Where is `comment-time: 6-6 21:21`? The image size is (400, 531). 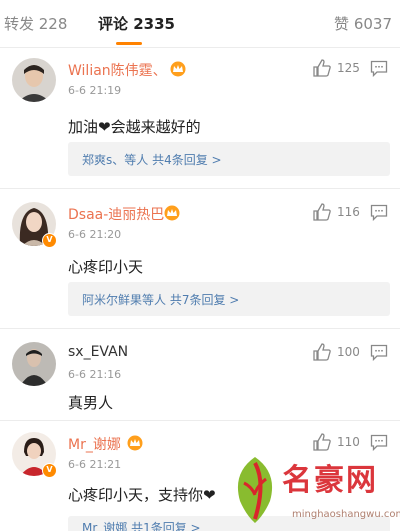
comment-time: 6-6 21:21 is located at coordinates (95, 464).